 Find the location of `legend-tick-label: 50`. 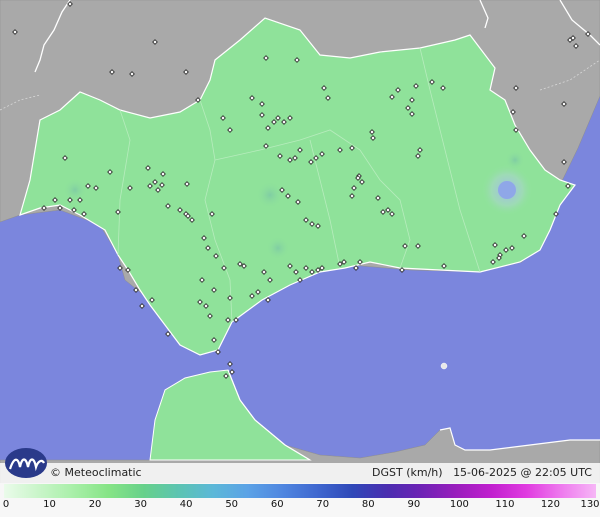

legend-tick-label: 50 is located at coordinates (232, 504).